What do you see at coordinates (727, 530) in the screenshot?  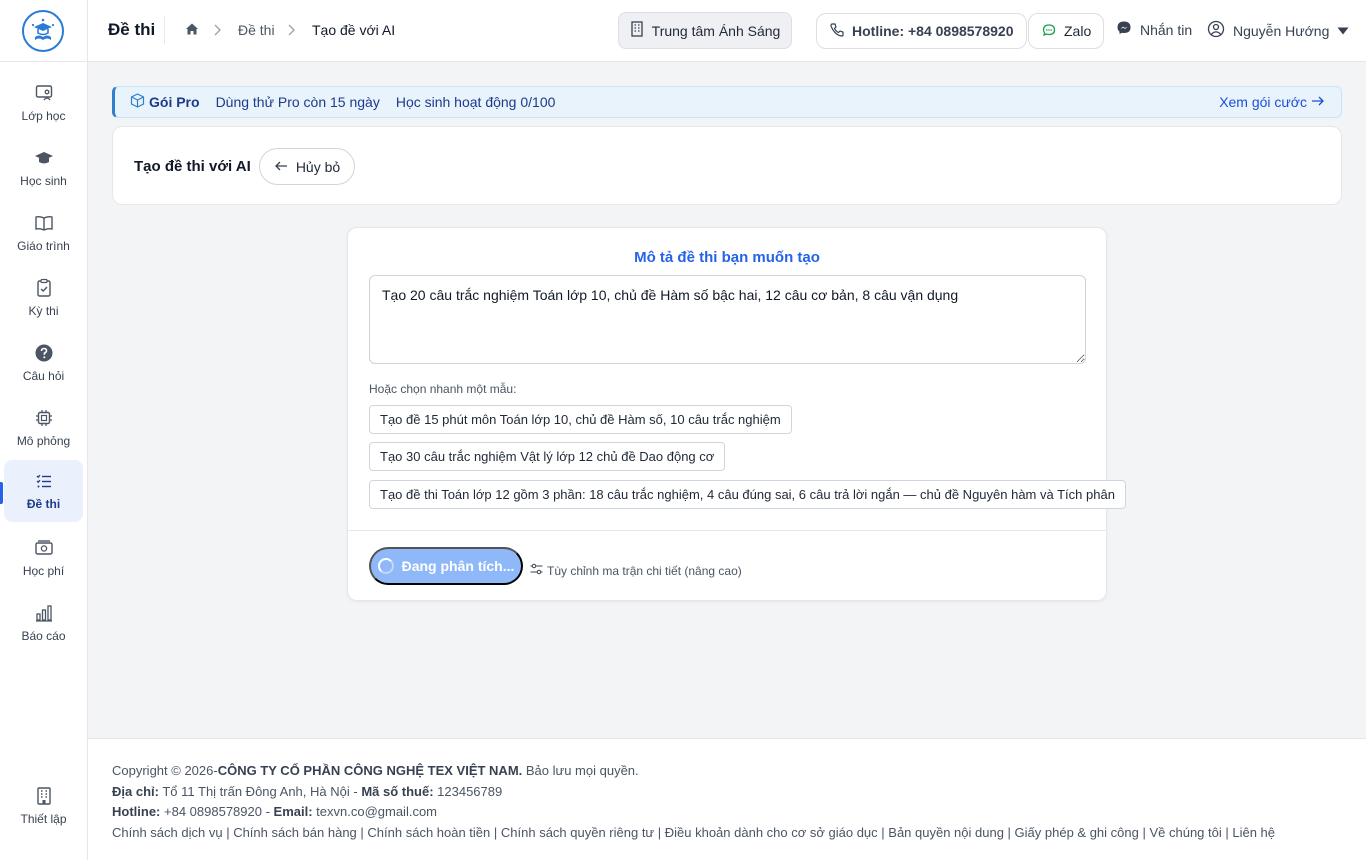 I see `form-divider` at bounding box center [727, 530].